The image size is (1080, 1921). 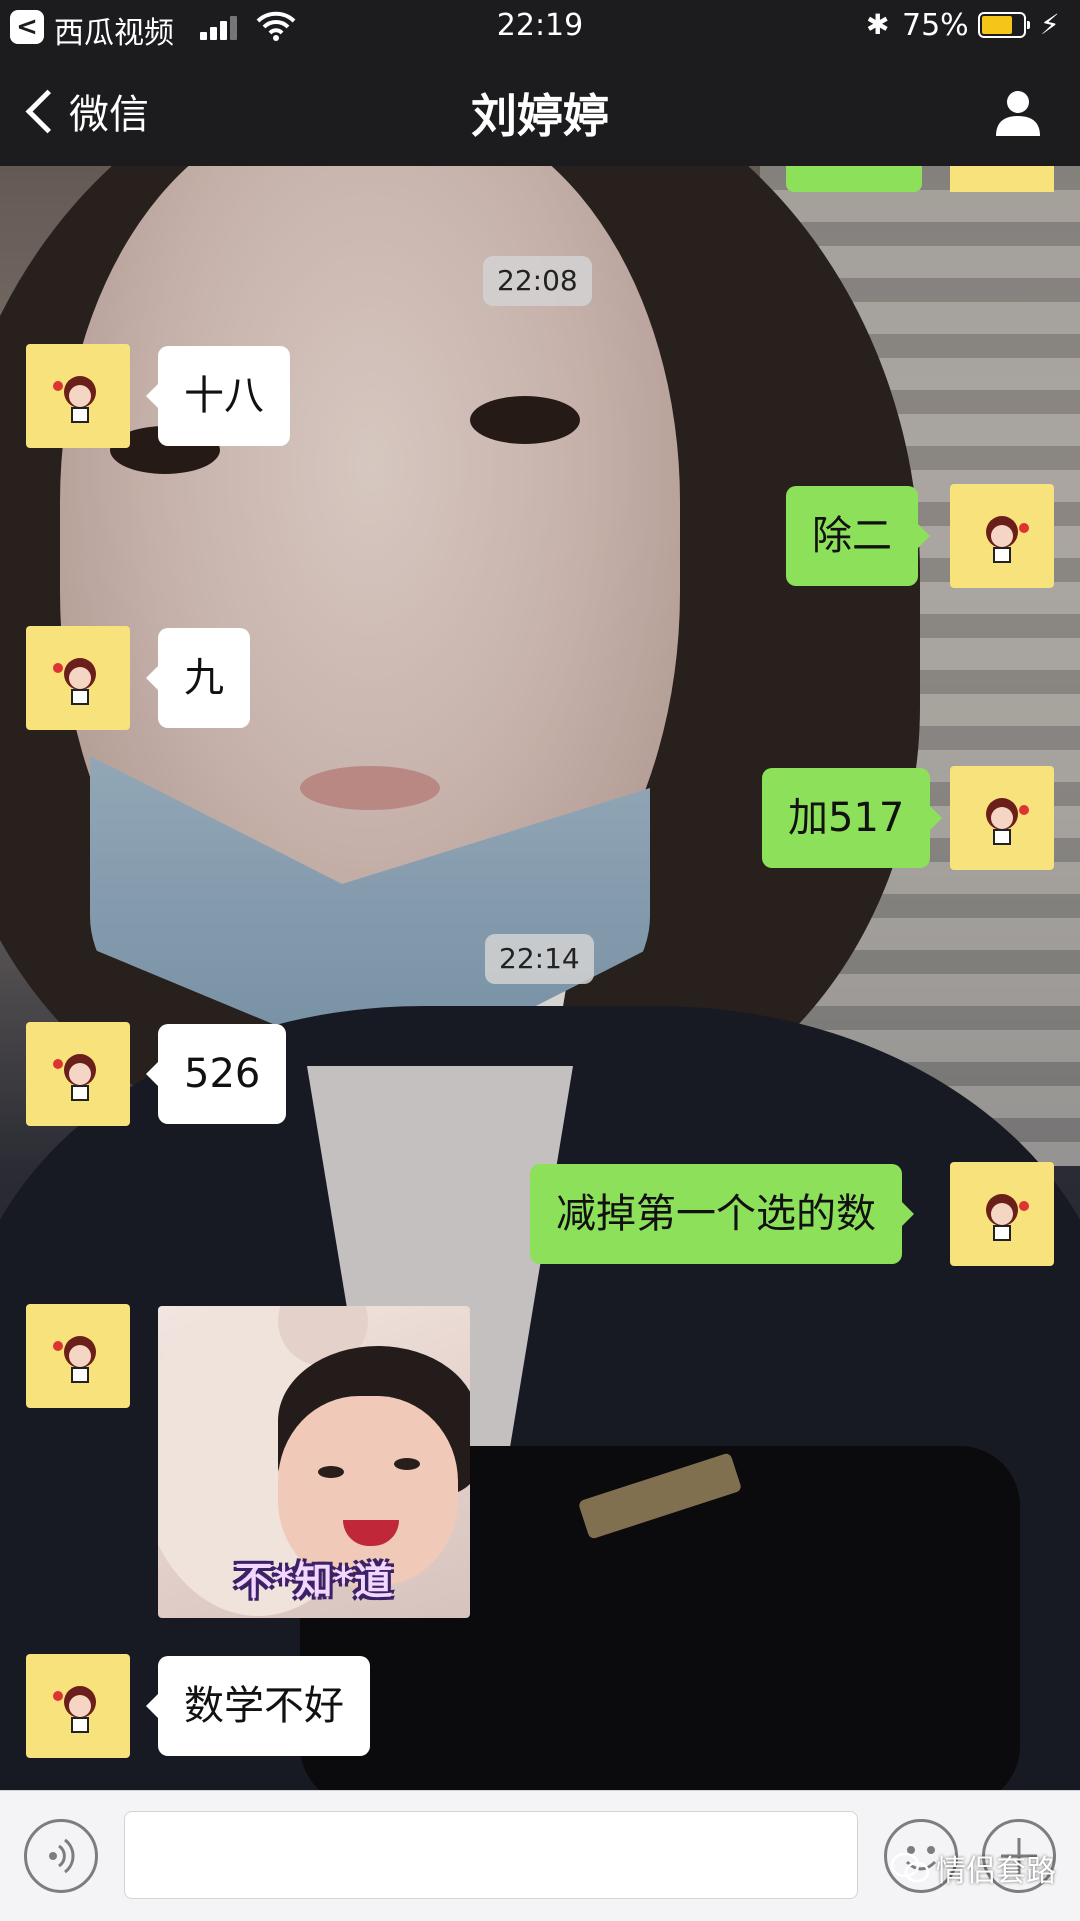 What do you see at coordinates (198, 678) in the screenshot?
I see `incoming-message: 九` at bounding box center [198, 678].